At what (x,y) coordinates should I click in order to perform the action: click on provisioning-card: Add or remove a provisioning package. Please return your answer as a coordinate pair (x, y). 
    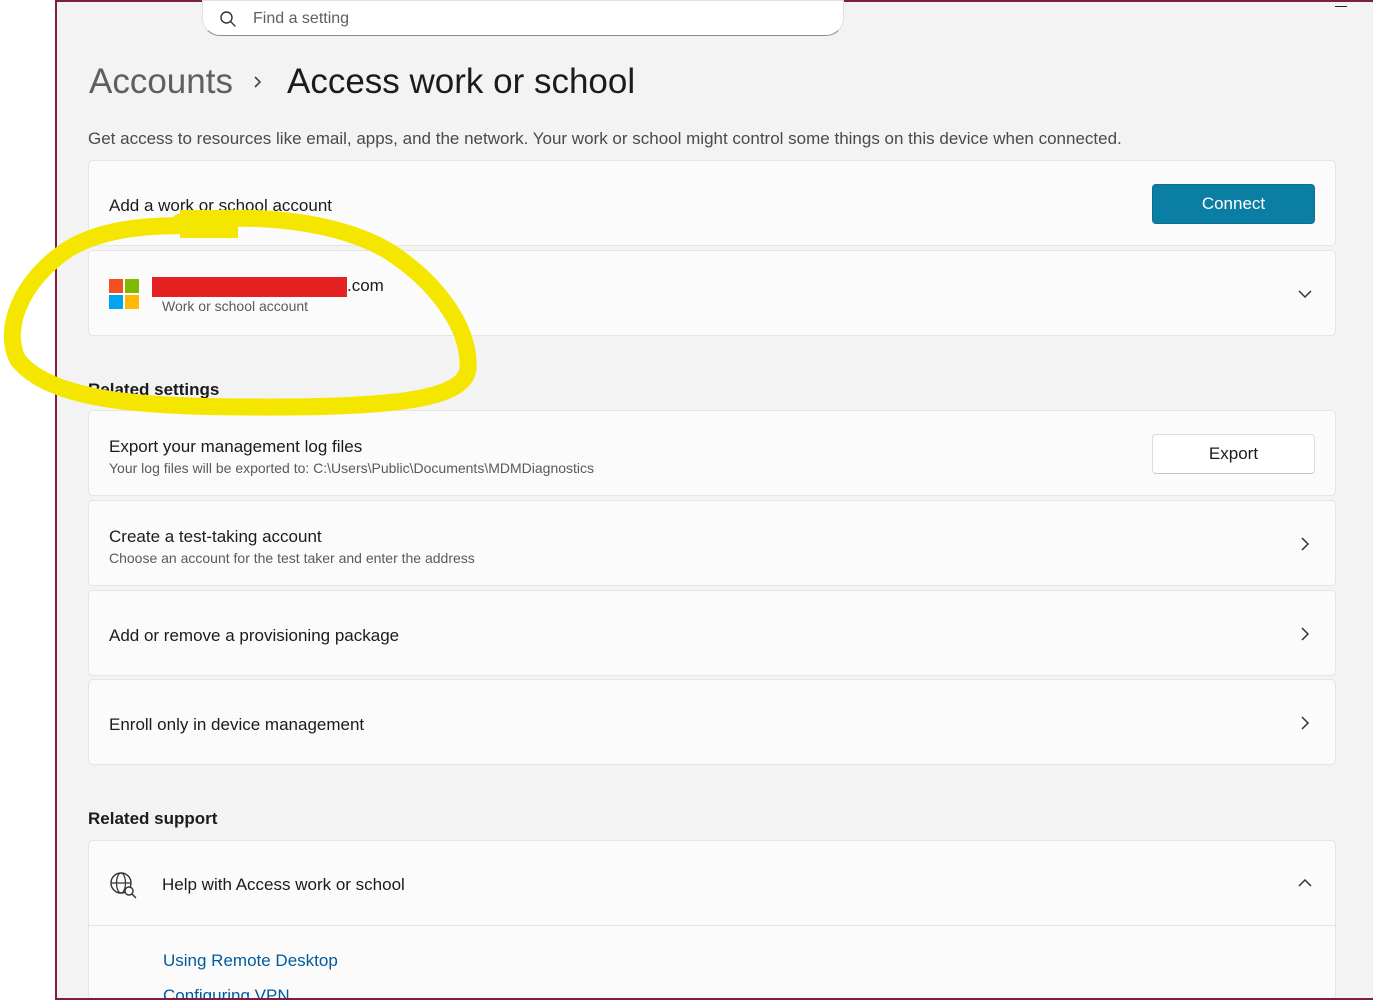
    Looking at the image, I should click on (712, 633).